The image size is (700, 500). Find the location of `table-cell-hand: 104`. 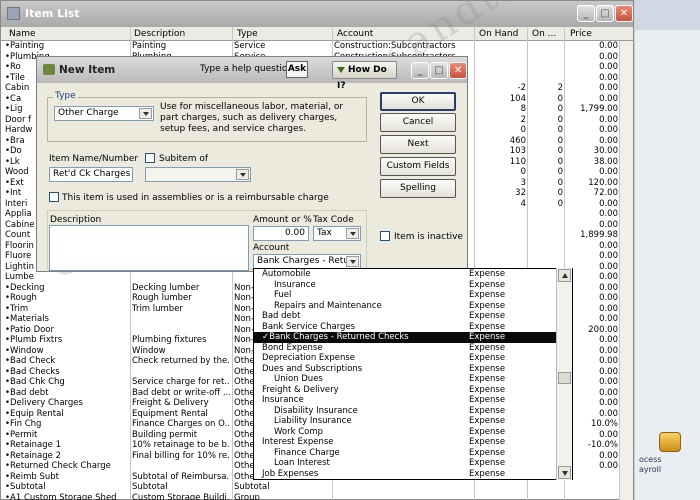

table-cell-hand: 104 is located at coordinates (517, 98).